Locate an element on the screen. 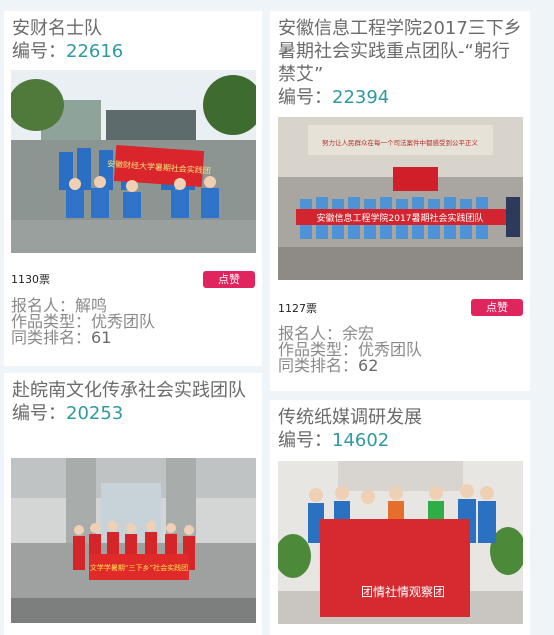  card-title: 安徽信息工程学院2017三下乡暑期社会实践重点团队-“躬行禁艾” is located at coordinates (400, 51).